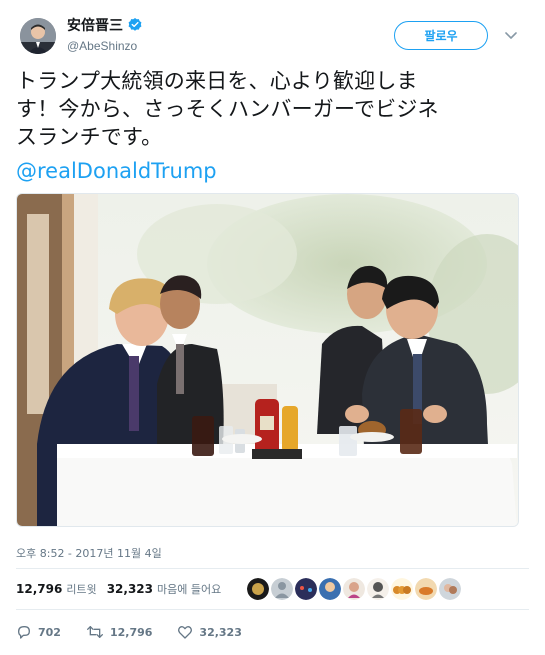  What do you see at coordinates (39, 589) in the screenshot?
I see `retweets-count: 12,796` at bounding box center [39, 589].